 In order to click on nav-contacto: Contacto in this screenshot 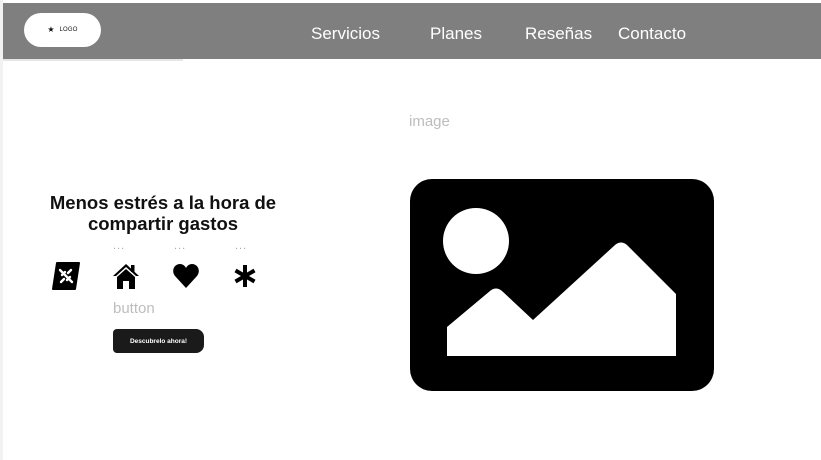, I will do `click(652, 34)`.